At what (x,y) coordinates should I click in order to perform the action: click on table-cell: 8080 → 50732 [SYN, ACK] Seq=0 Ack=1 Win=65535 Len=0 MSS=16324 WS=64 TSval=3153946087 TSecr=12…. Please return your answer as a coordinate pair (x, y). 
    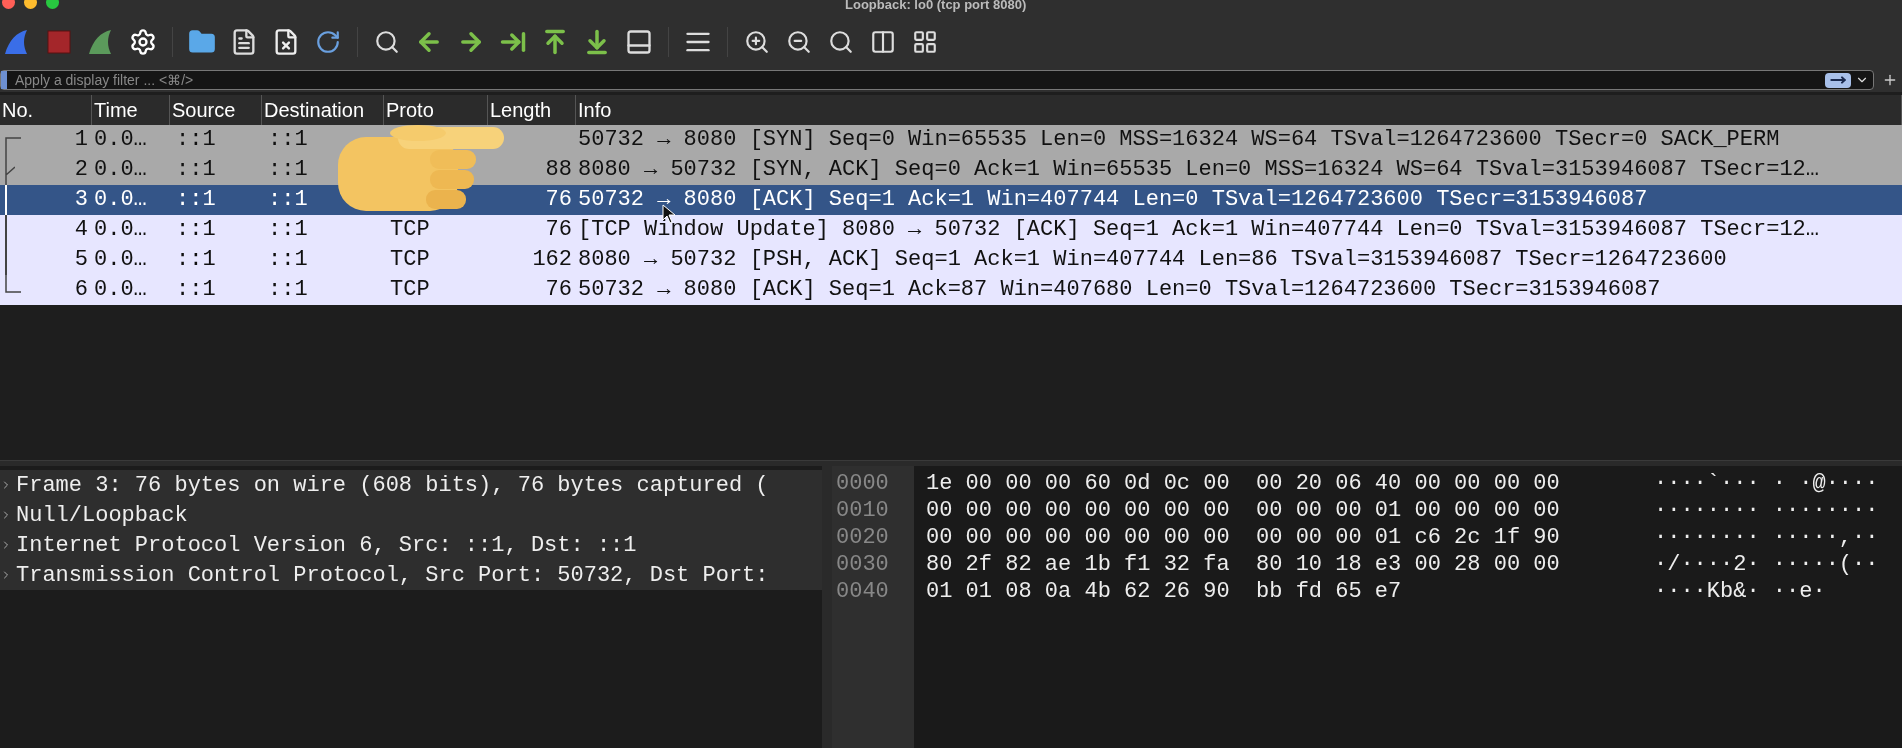
    Looking at the image, I should click on (1198, 169).